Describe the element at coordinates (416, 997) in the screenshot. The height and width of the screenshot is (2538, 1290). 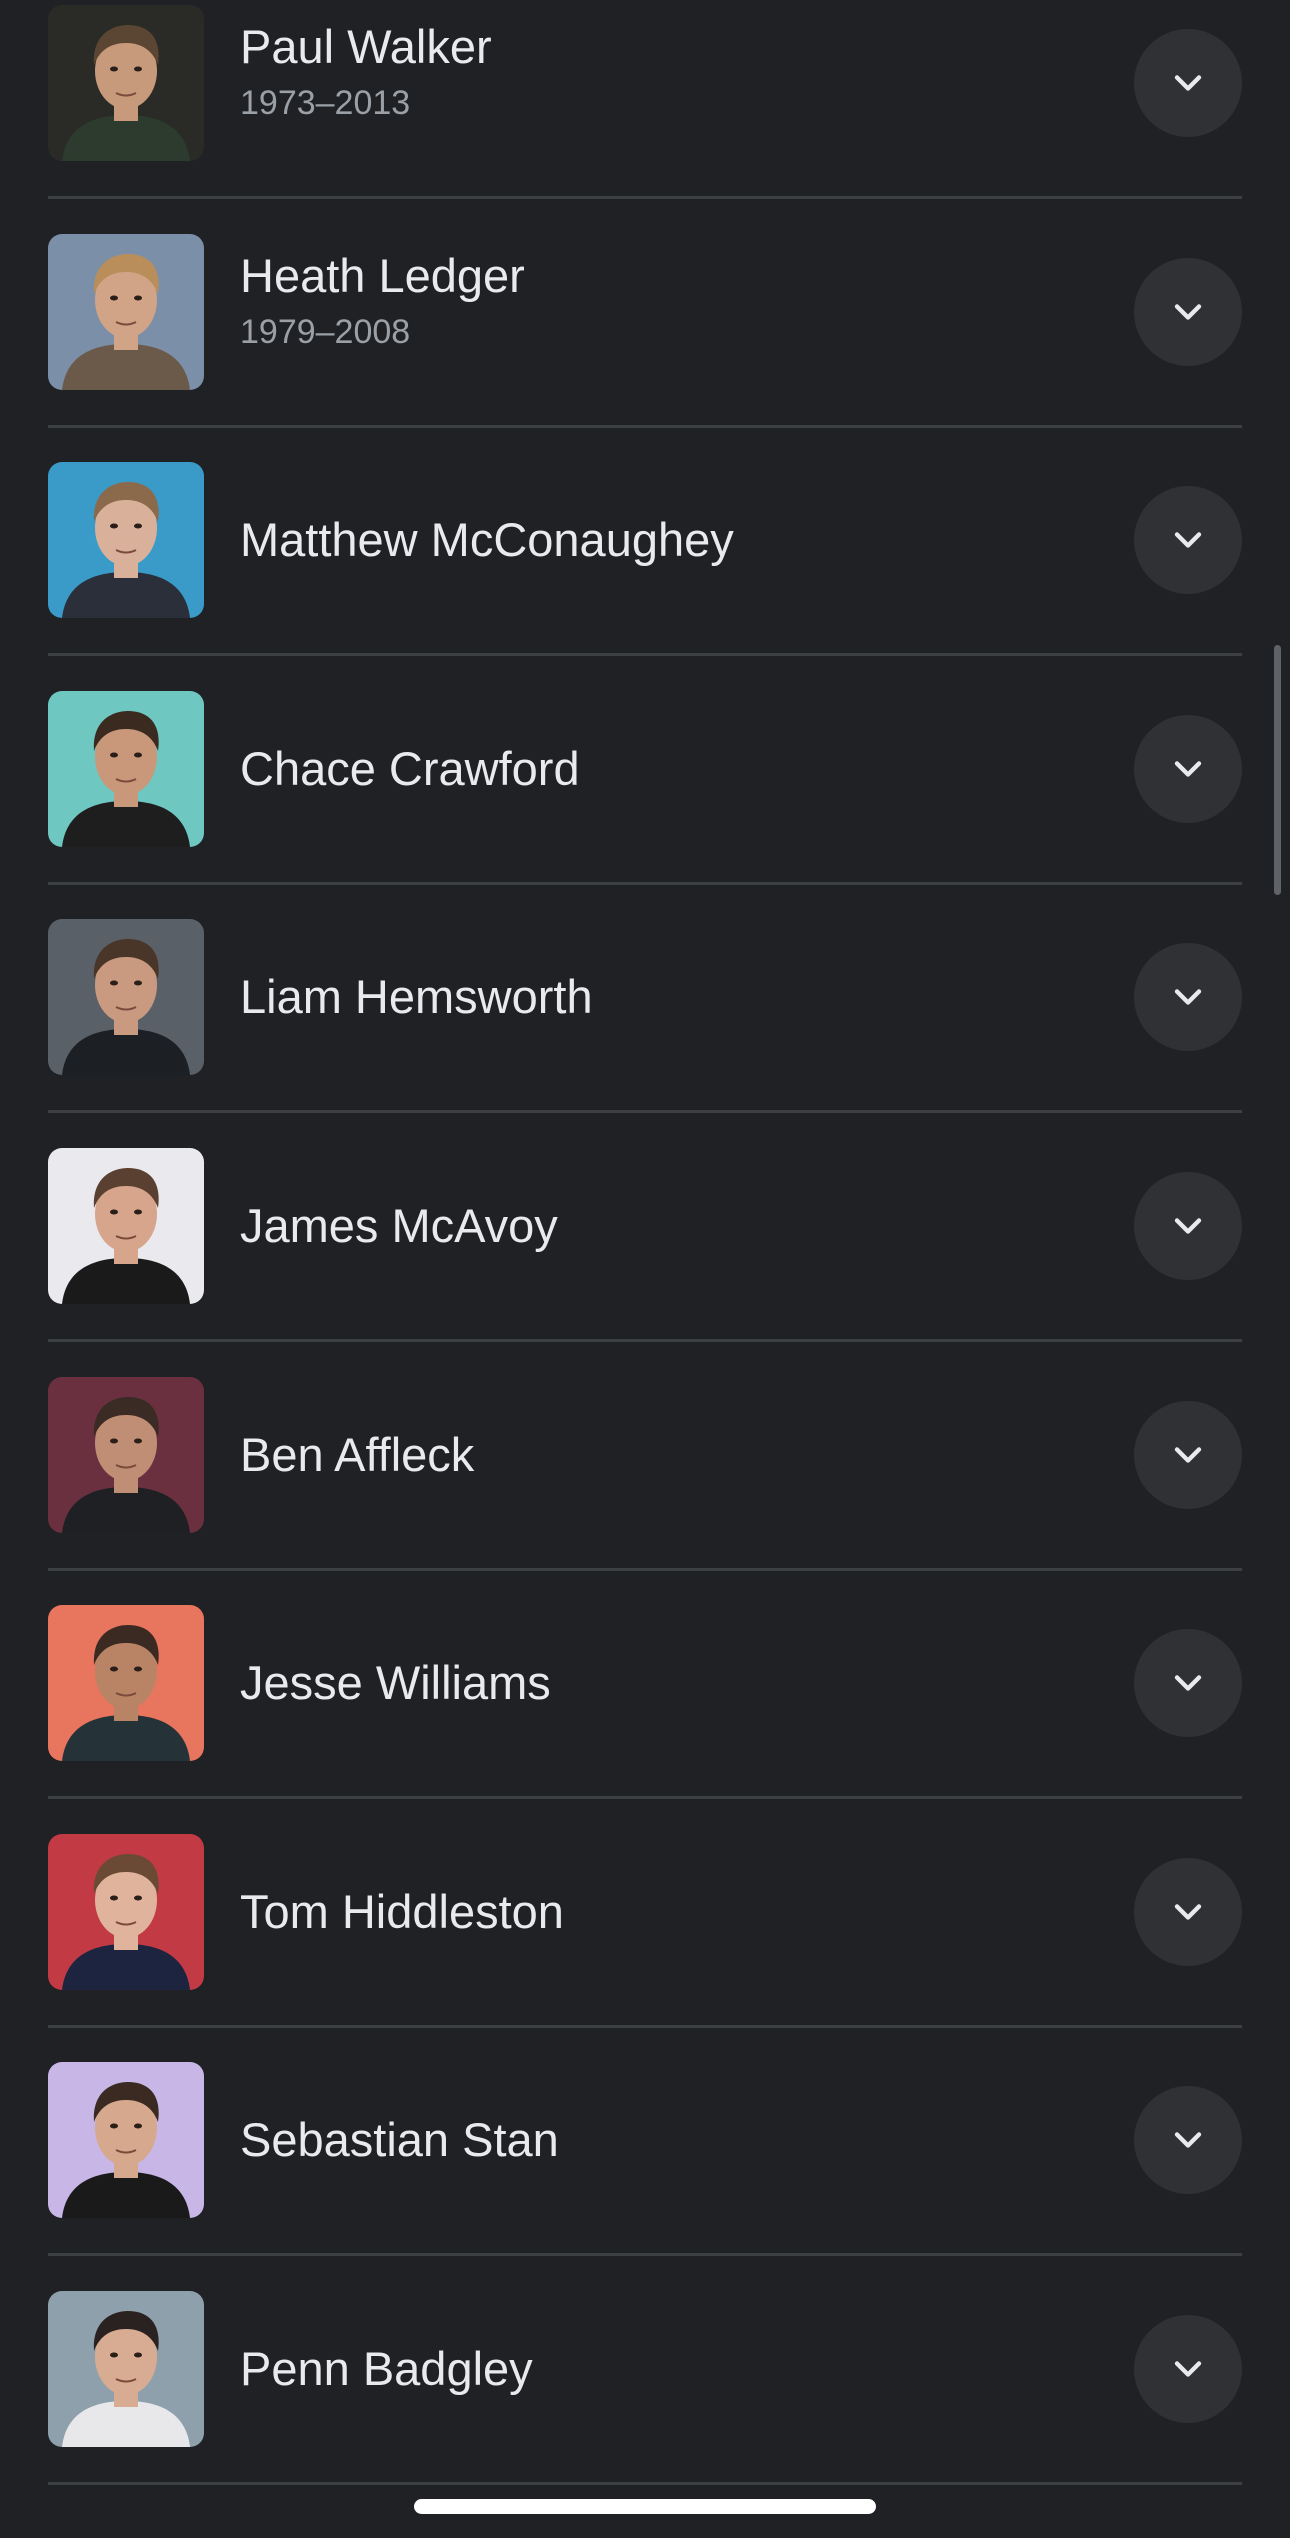
I see `person-name: Liam Hemsworth` at that location.